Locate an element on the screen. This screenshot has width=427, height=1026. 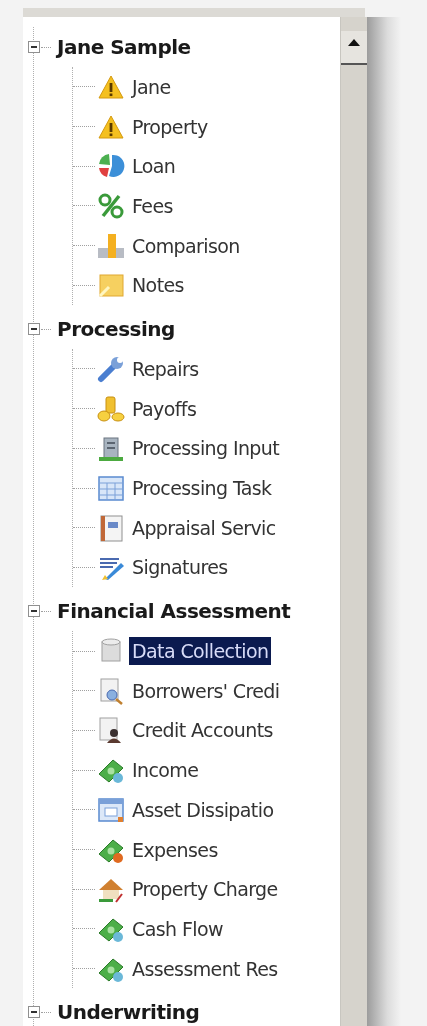
scrollbar is located at coordinates (353, 521).